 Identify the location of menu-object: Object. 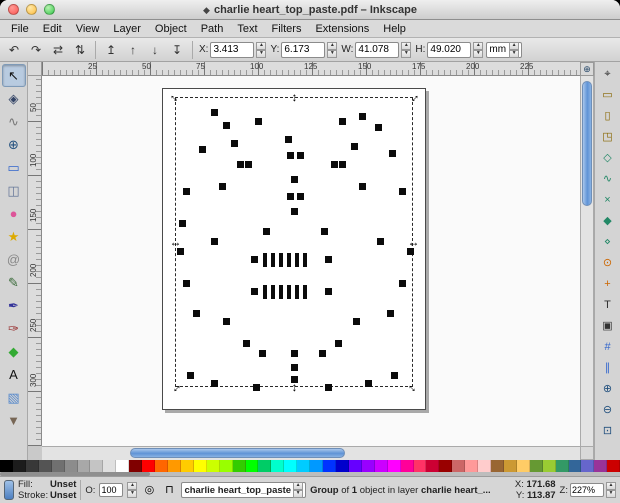
(171, 29).